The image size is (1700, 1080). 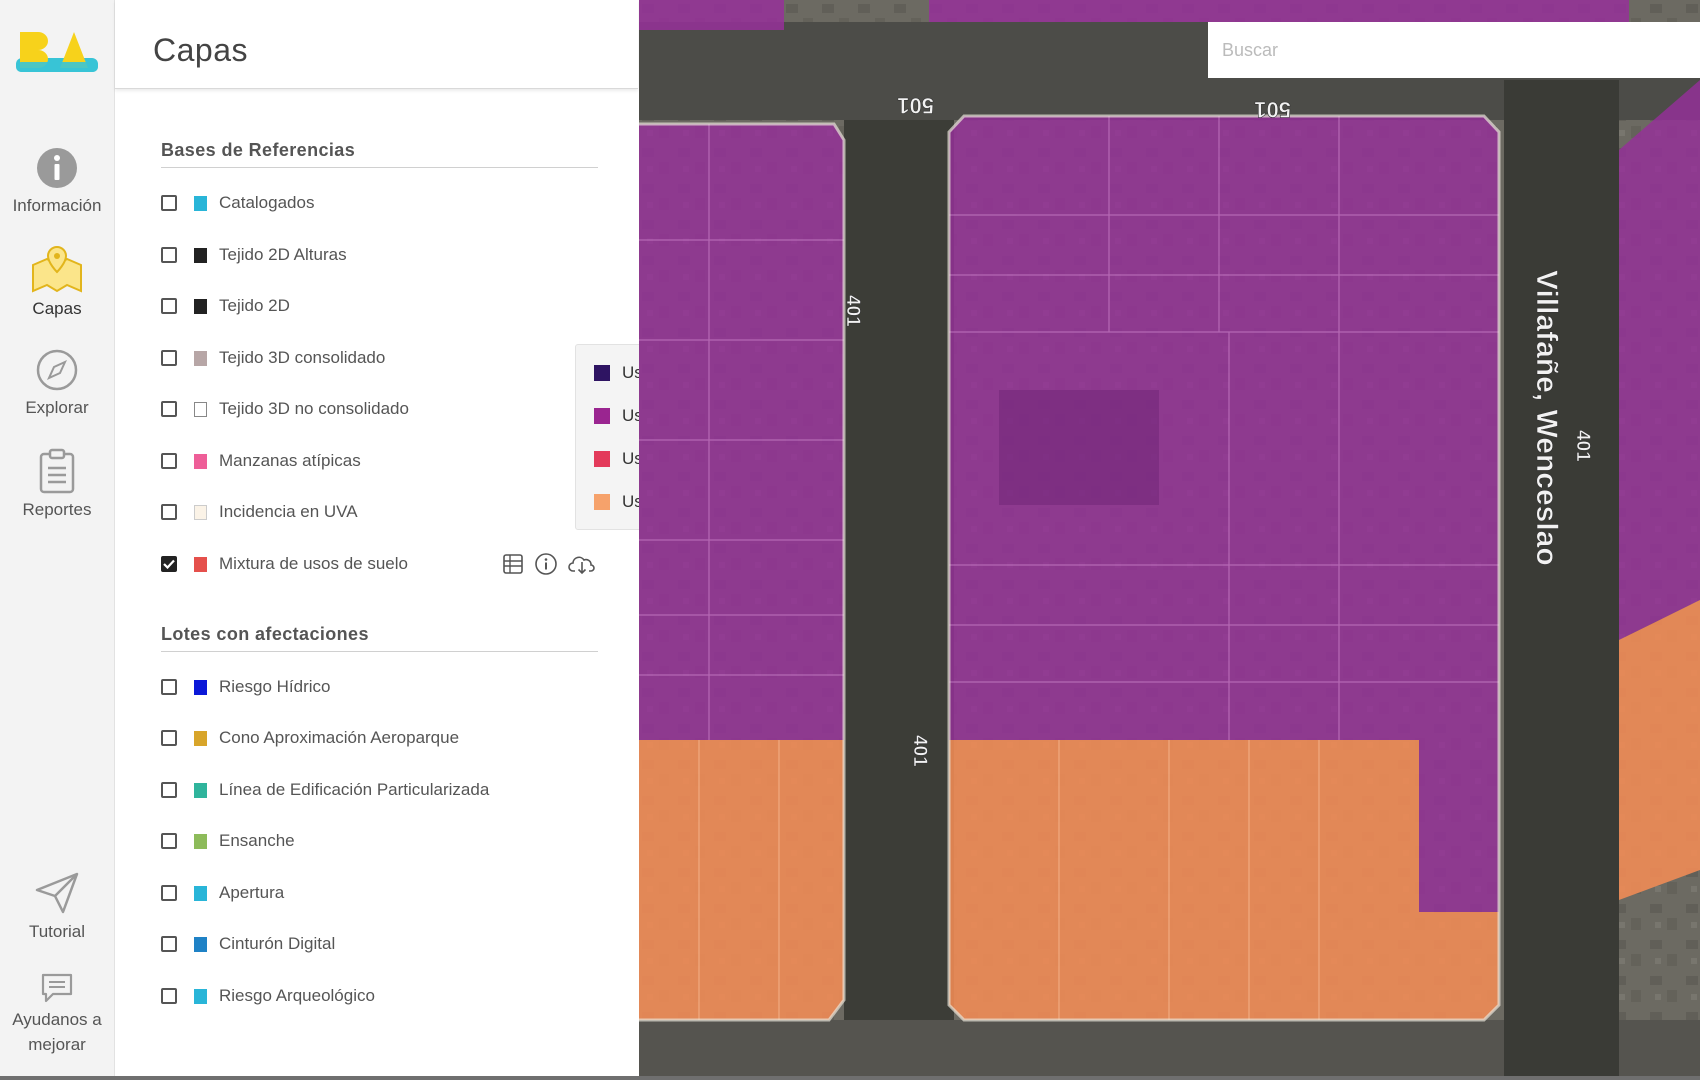 What do you see at coordinates (379, 841) in the screenshot?
I see `layer-row-ensanche: Ensanche` at bounding box center [379, 841].